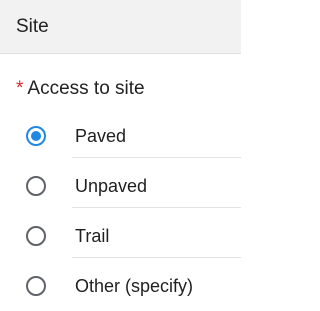  Describe the element at coordinates (120, 236) in the screenshot. I see `radio-option-trail: Trail` at that location.